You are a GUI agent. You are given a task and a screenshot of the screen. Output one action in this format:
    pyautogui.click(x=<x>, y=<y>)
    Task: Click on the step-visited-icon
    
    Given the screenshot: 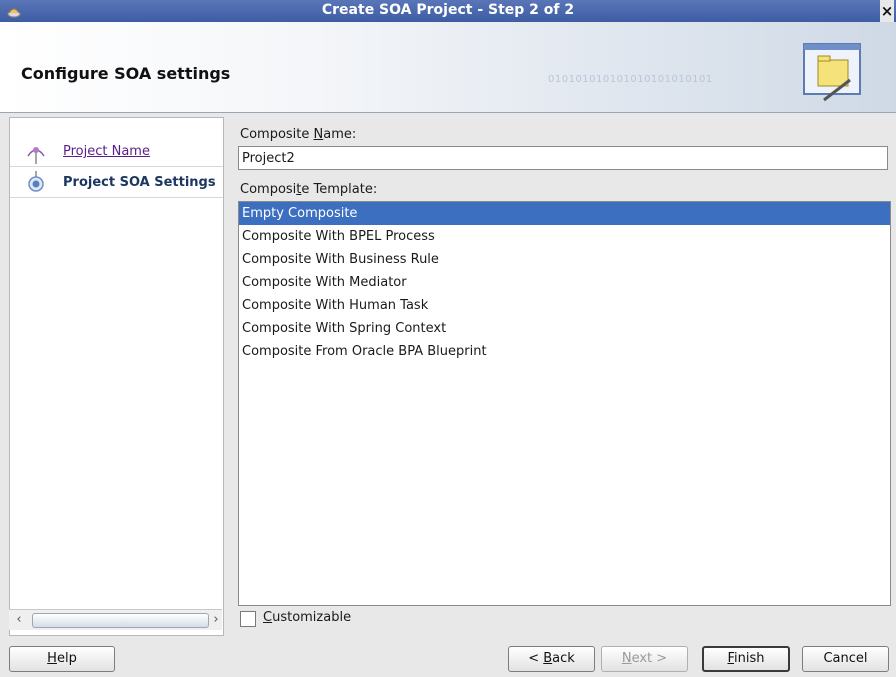 What is the action you would take?
    pyautogui.click(x=36, y=155)
    